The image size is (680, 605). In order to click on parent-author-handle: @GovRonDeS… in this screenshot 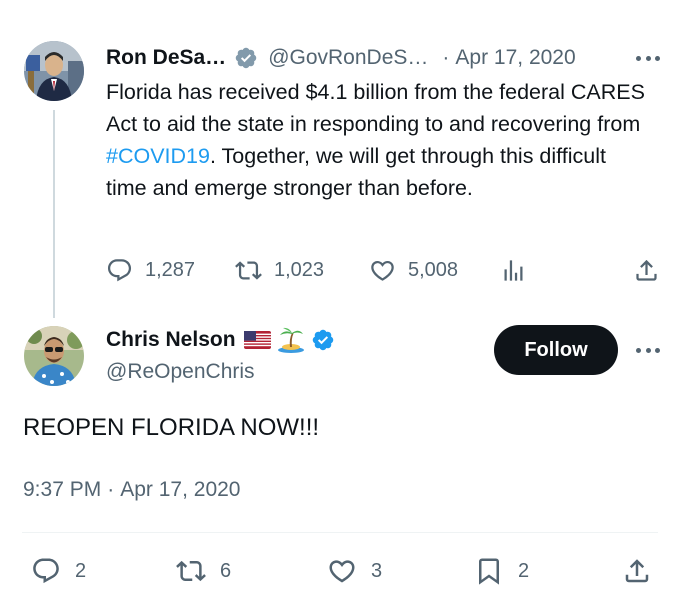, I will do `click(348, 58)`.